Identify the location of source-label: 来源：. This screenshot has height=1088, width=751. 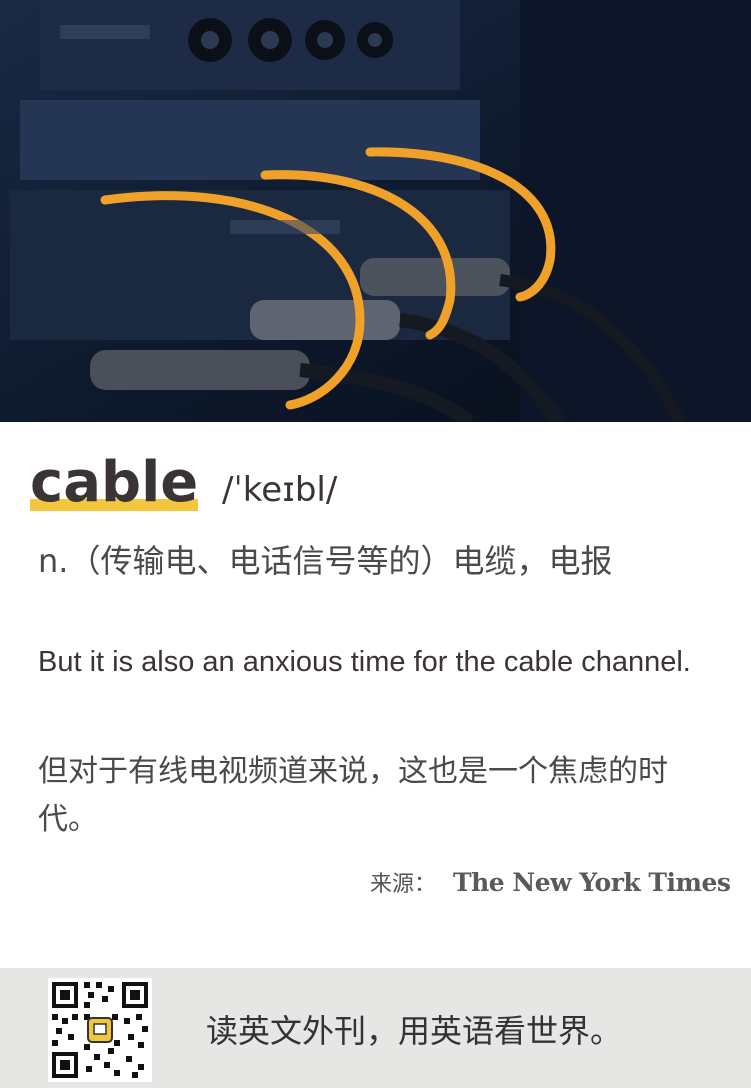
(403, 884).